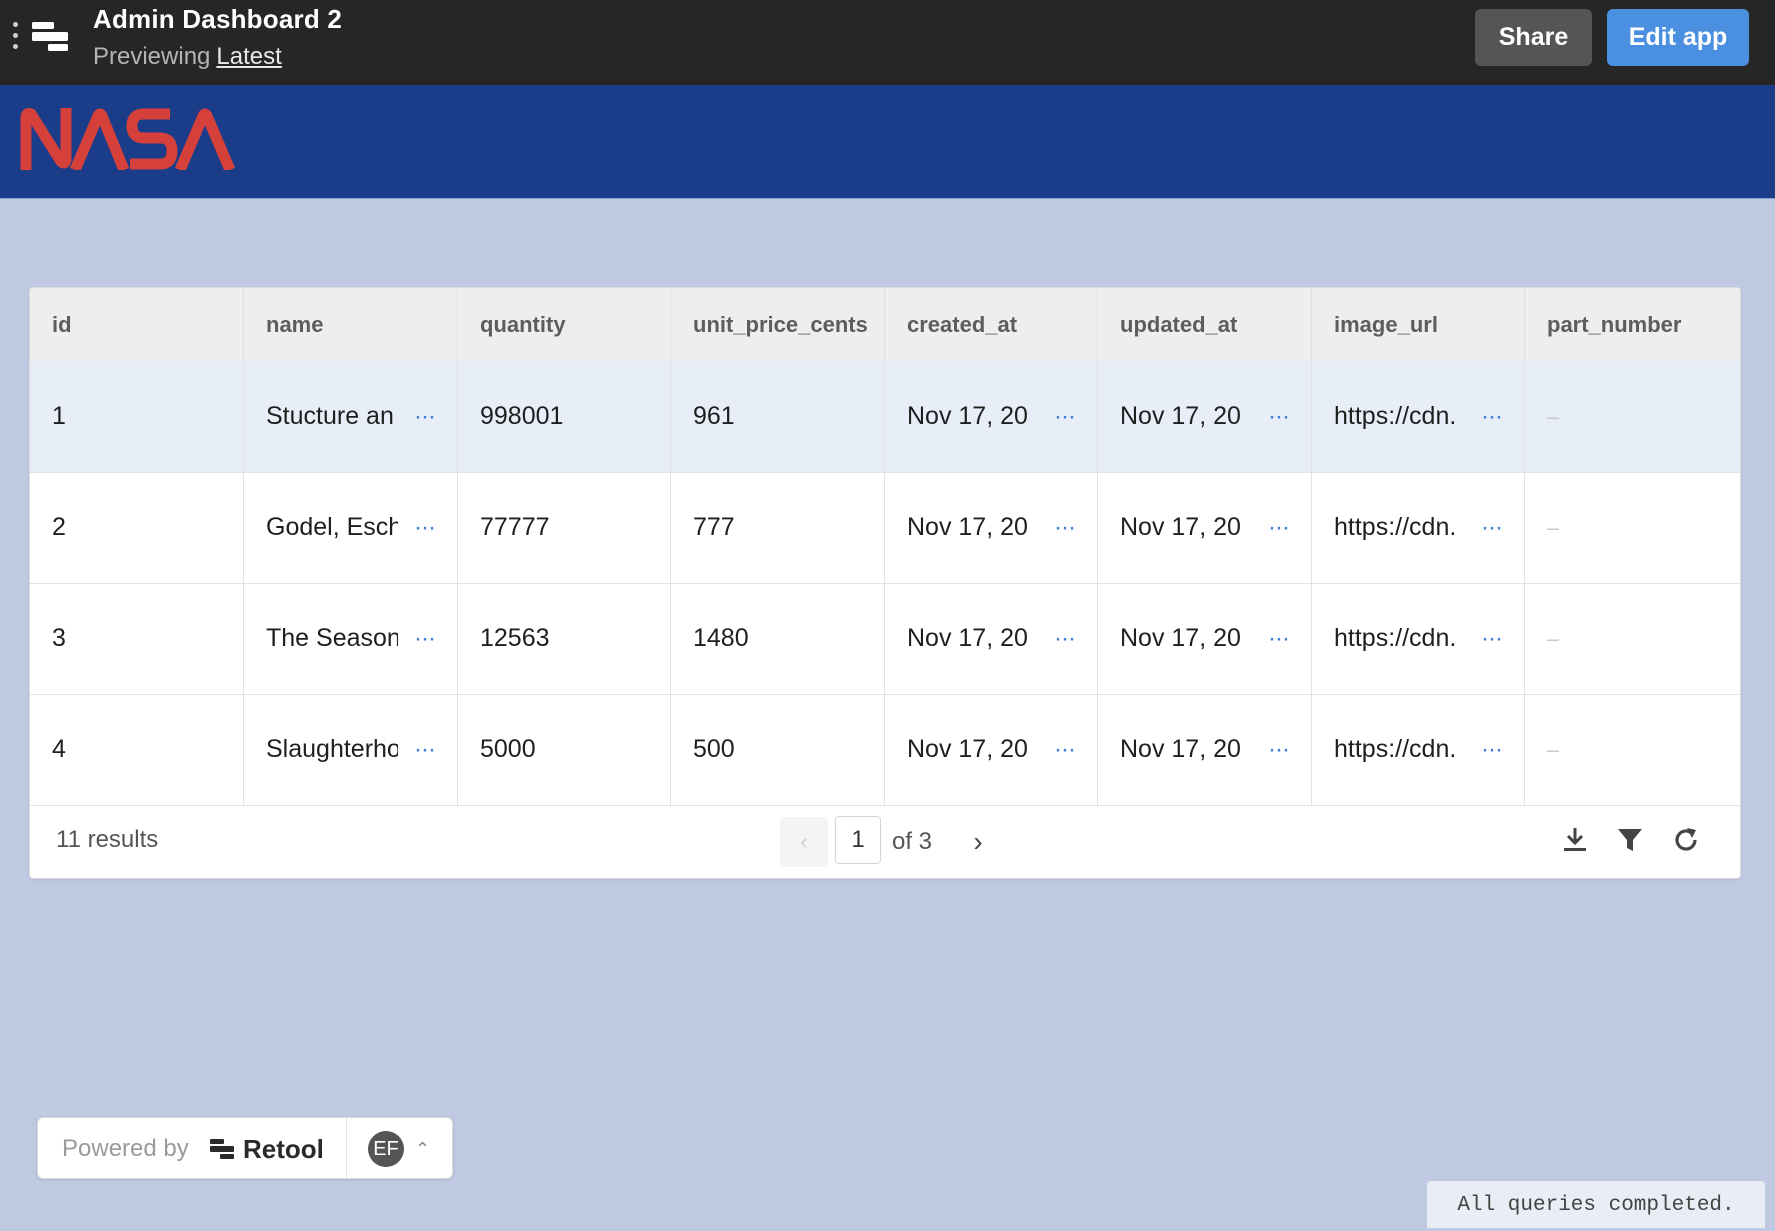 Image resolution: width=1775 pixels, height=1231 pixels. I want to click on cell-id: 3, so click(137, 638).